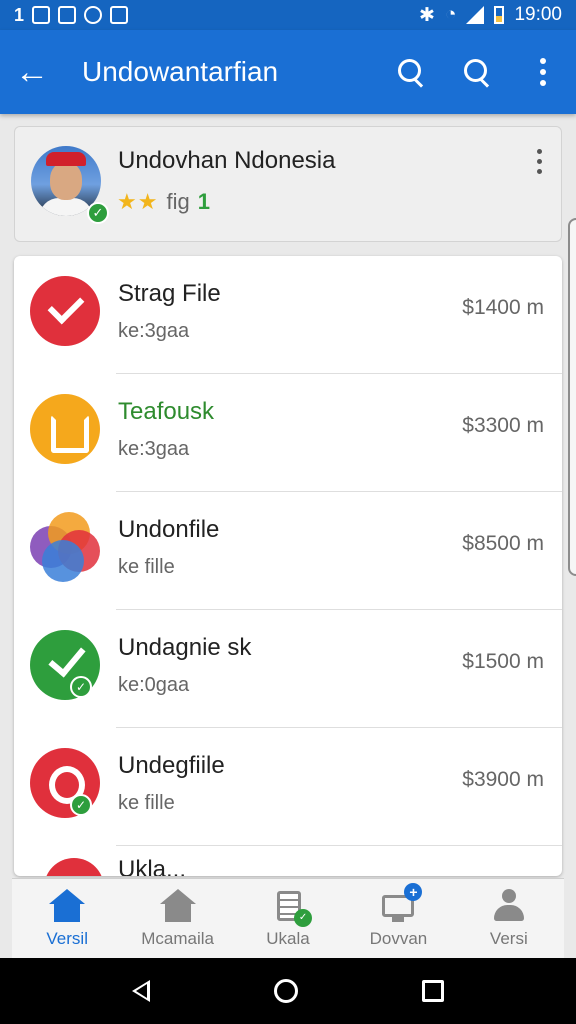 The image size is (576, 1024). Describe the element at coordinates (503, 779) in the screenshot. I see `list-item-amount: $3900 m` at that location.